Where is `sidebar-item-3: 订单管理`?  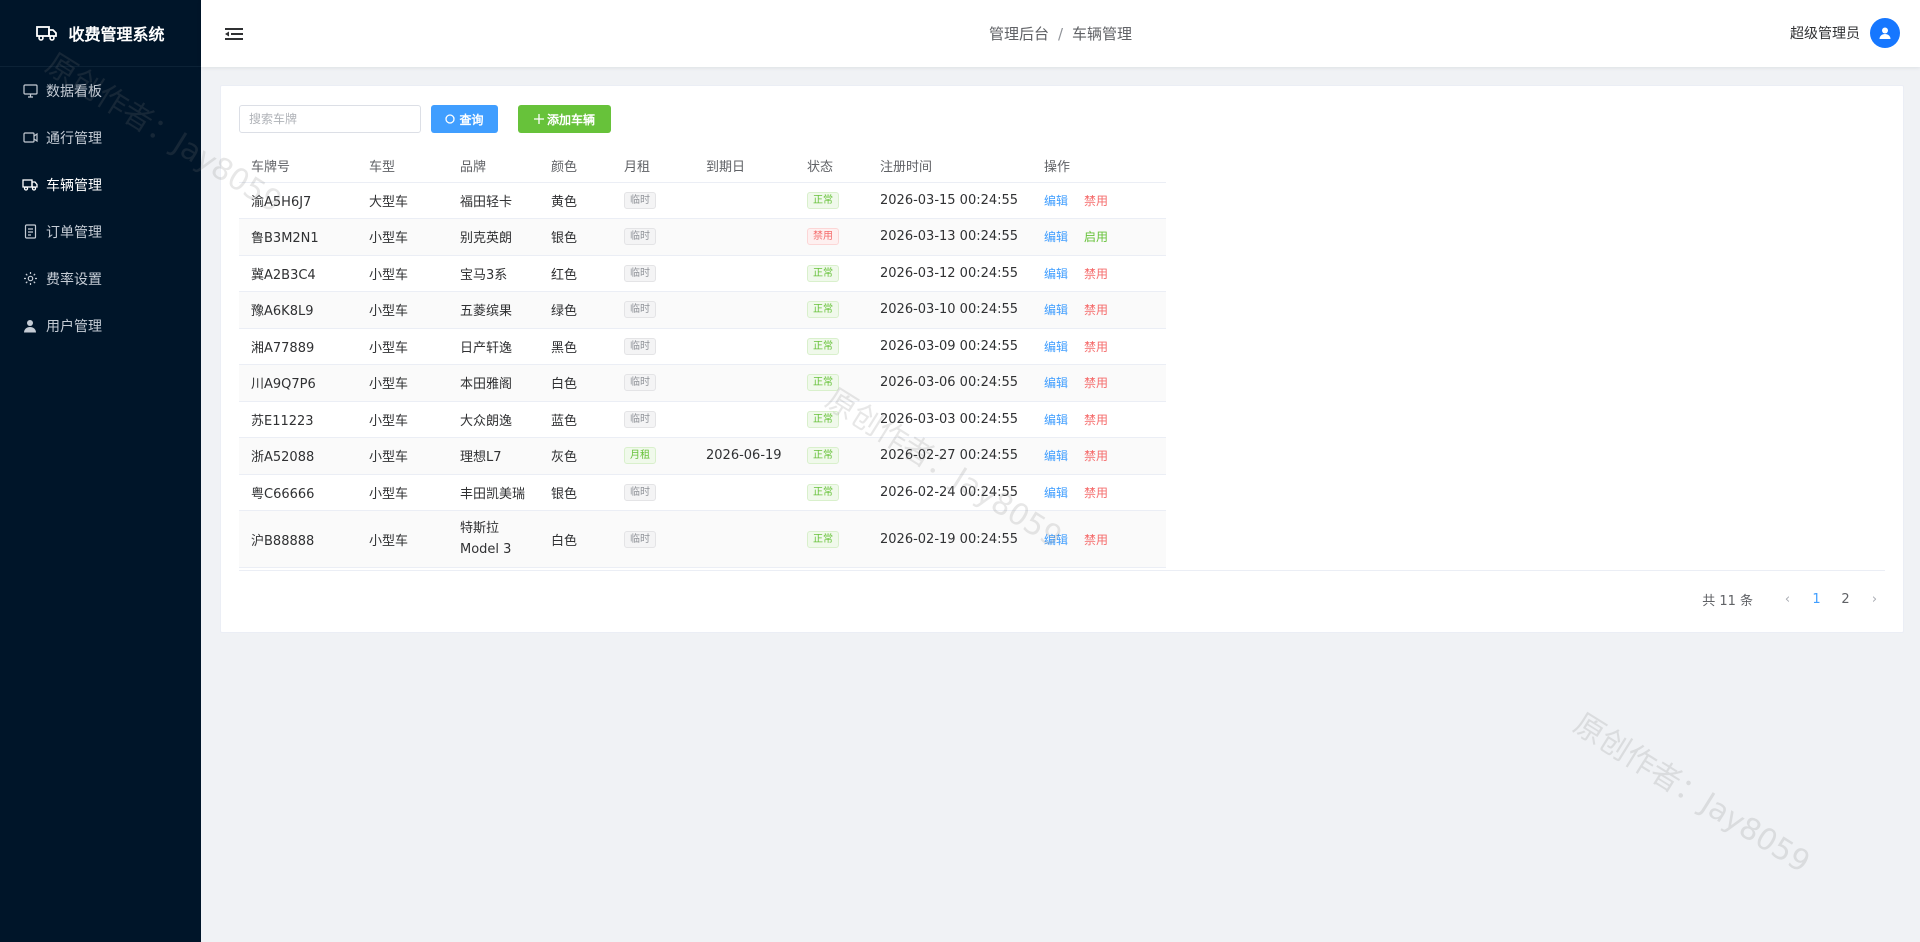
sidebar-item-3: 订单管理 is located at coordinates (100, 231).